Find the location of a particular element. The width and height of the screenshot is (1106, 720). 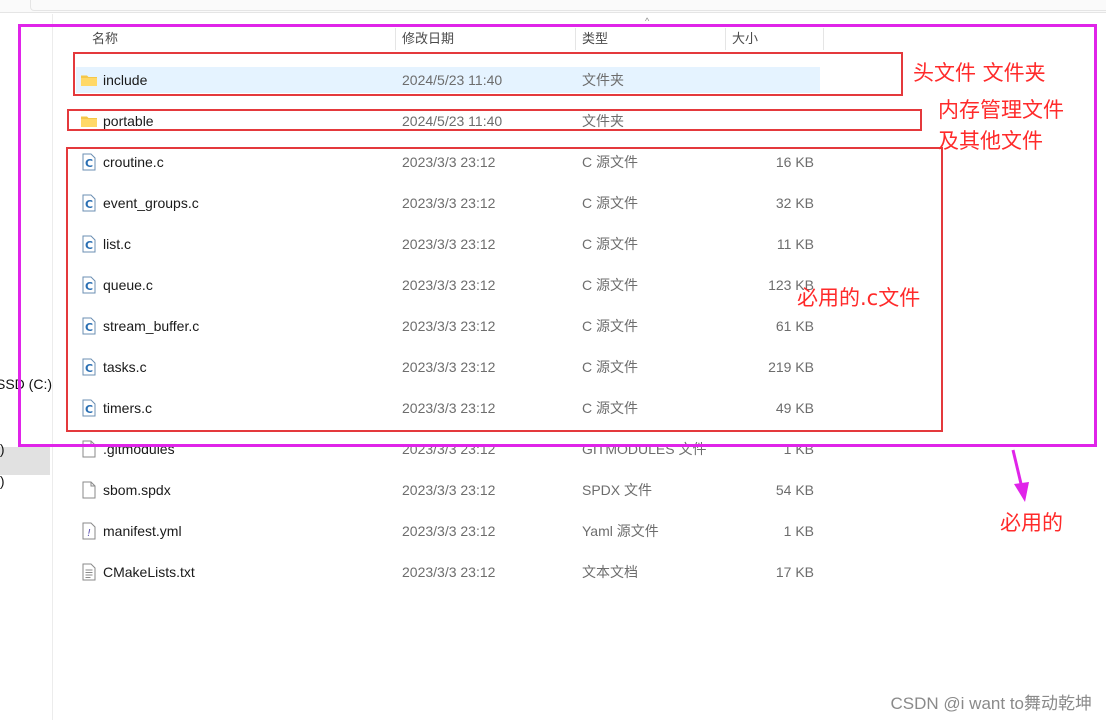

file-name: manifest.yml is located at coordinates (142, 531).